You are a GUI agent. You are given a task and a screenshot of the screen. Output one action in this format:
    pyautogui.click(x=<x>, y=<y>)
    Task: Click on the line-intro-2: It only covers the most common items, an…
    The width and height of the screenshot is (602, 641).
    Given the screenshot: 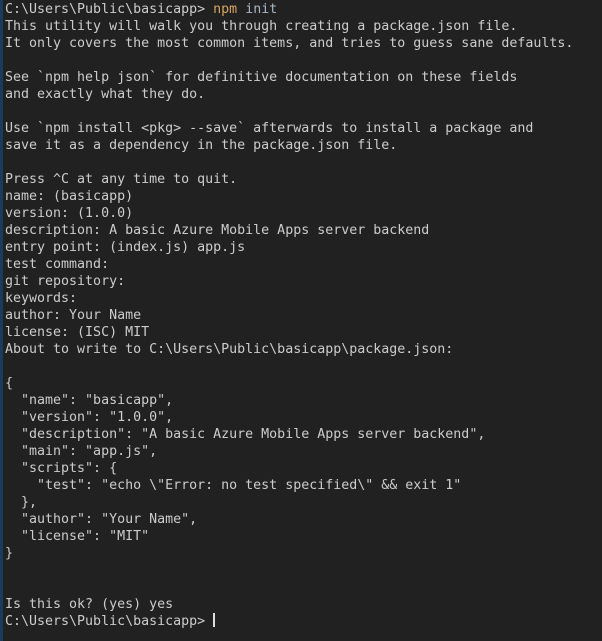 What is the action you would take?
    pyautogui.click(x=289, y=43)
    